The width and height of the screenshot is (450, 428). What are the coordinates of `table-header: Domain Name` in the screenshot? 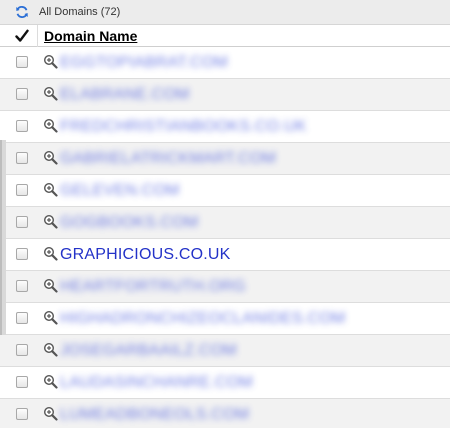 It's located at (225, 36).